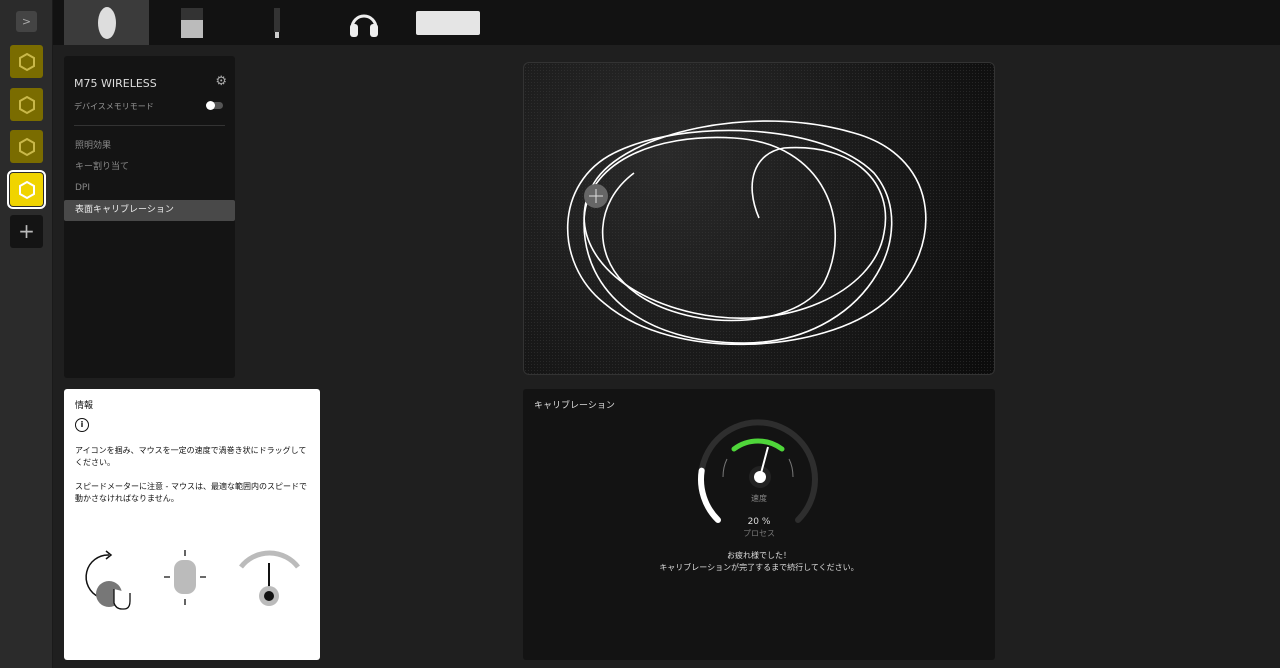  What do you see at coordinates (149, 146) in the screenshot?
I see `sidebar-item-lighting: 照明効果` at bounding box center [149, 146].